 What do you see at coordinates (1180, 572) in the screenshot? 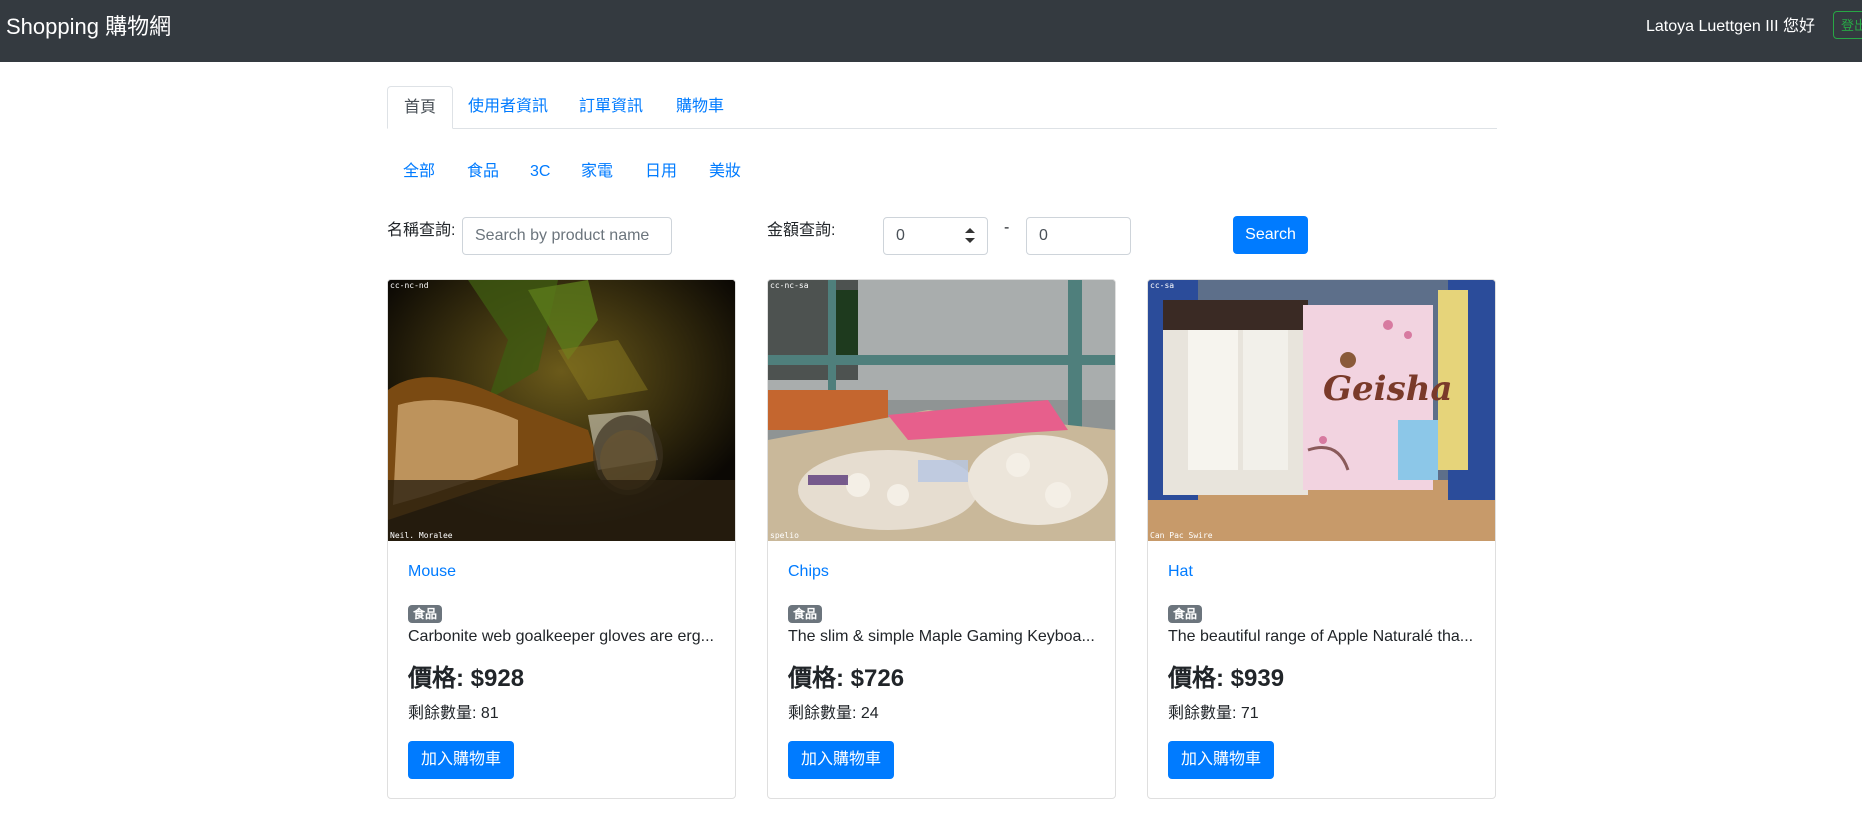
I see `product-name: Hat` at bounding box center [1180, 572].